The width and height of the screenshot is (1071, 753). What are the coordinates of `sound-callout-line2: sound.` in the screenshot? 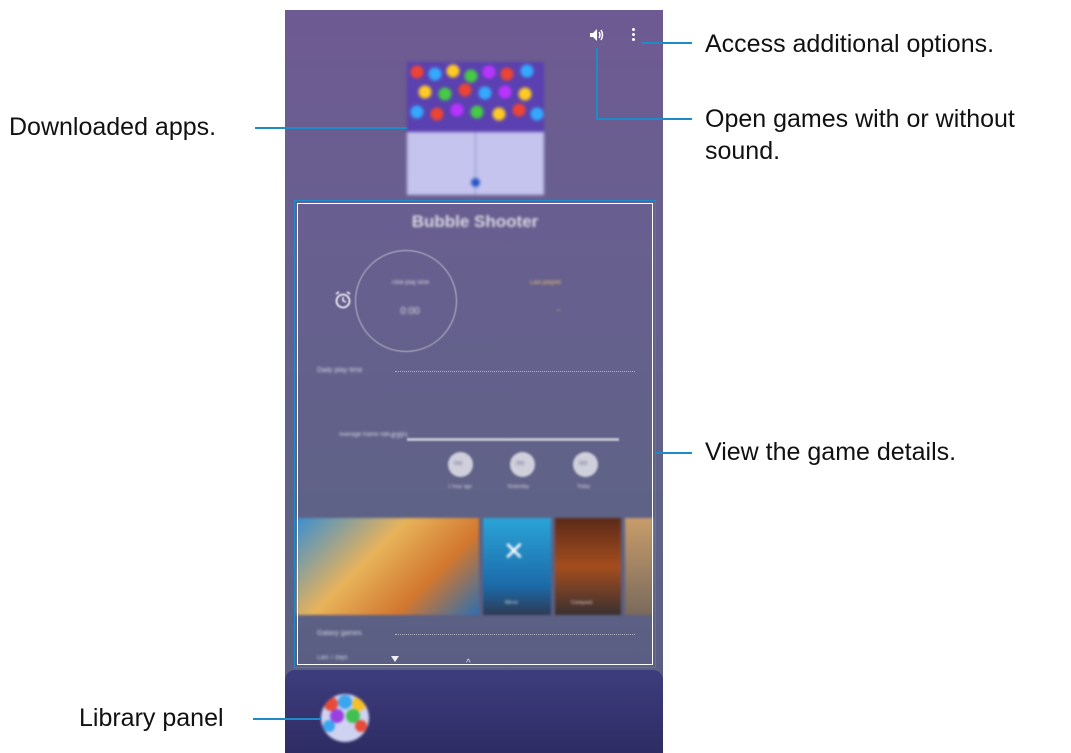 It's located at (743, 151).